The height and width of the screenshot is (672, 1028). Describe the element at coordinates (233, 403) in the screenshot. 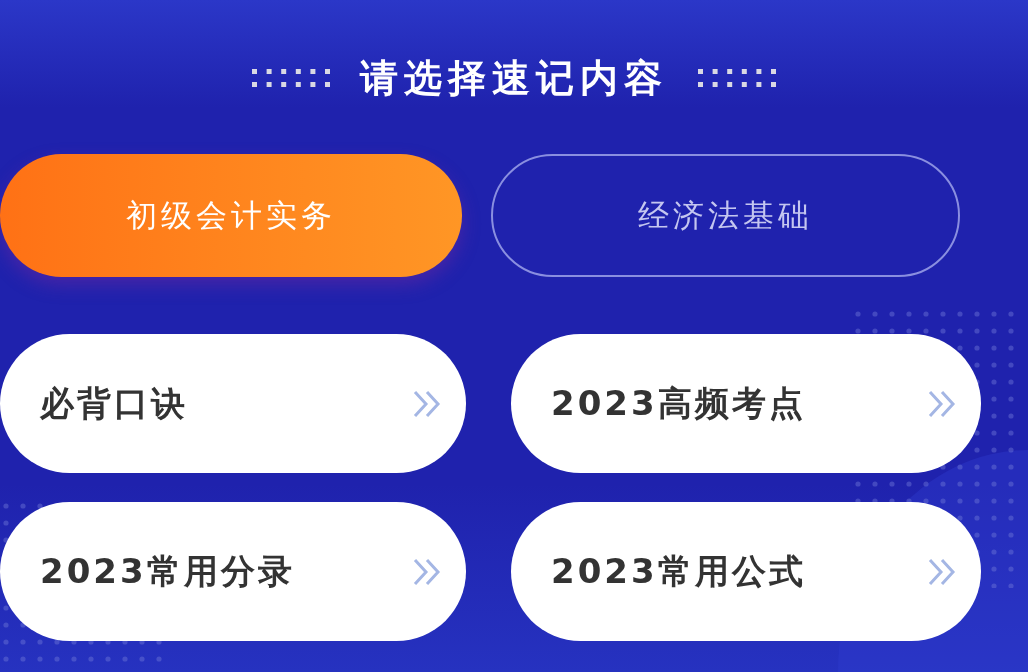

I see `menu-card: 必背口诀` at that location.